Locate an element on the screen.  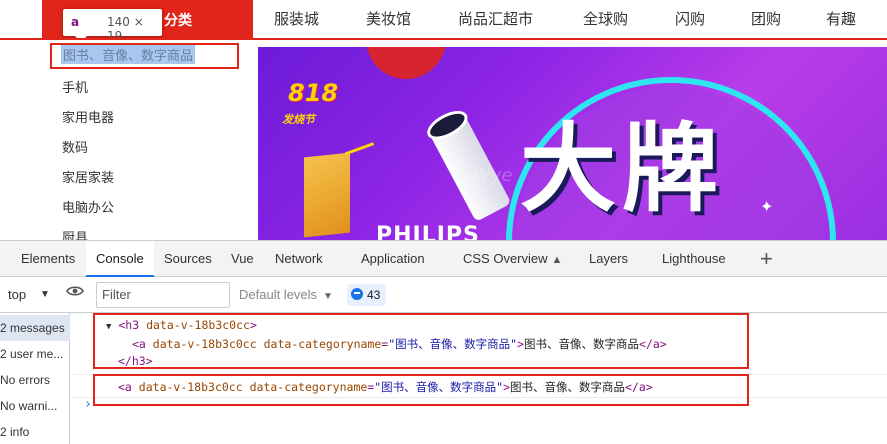
message-icon is located at coordinates (357, 294).